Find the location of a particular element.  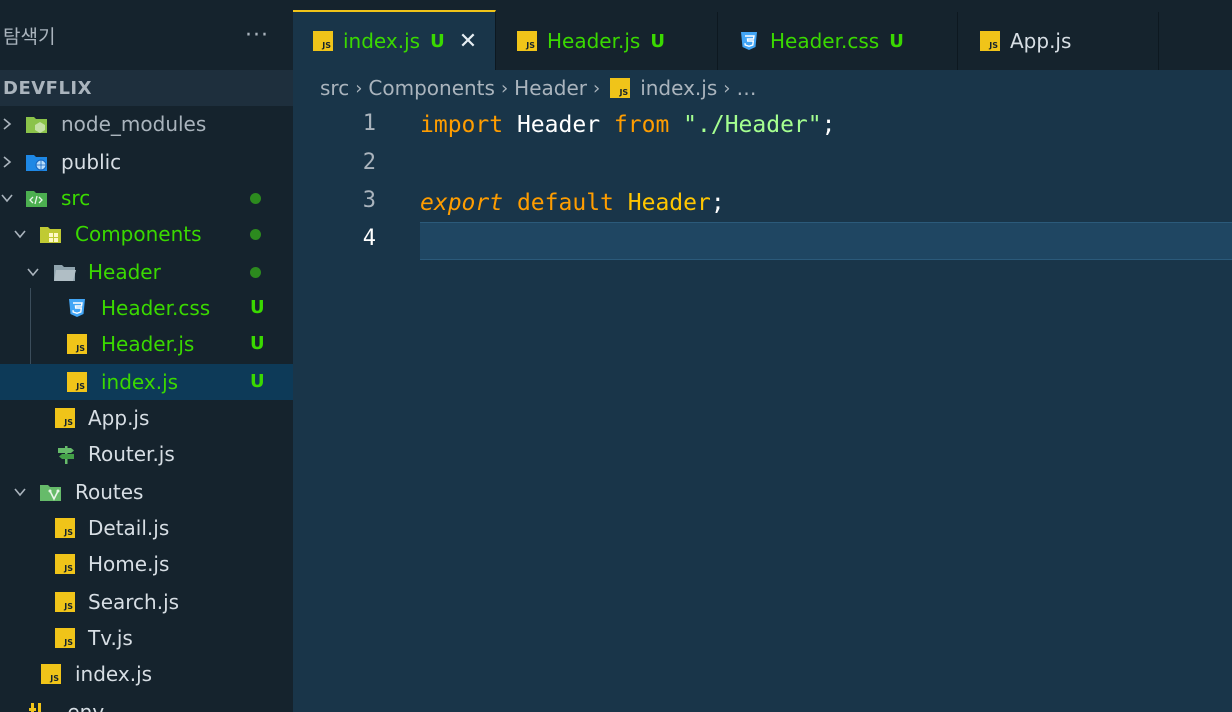

tree-item-app-js: JS App.js is located at coordinates (146, 418).